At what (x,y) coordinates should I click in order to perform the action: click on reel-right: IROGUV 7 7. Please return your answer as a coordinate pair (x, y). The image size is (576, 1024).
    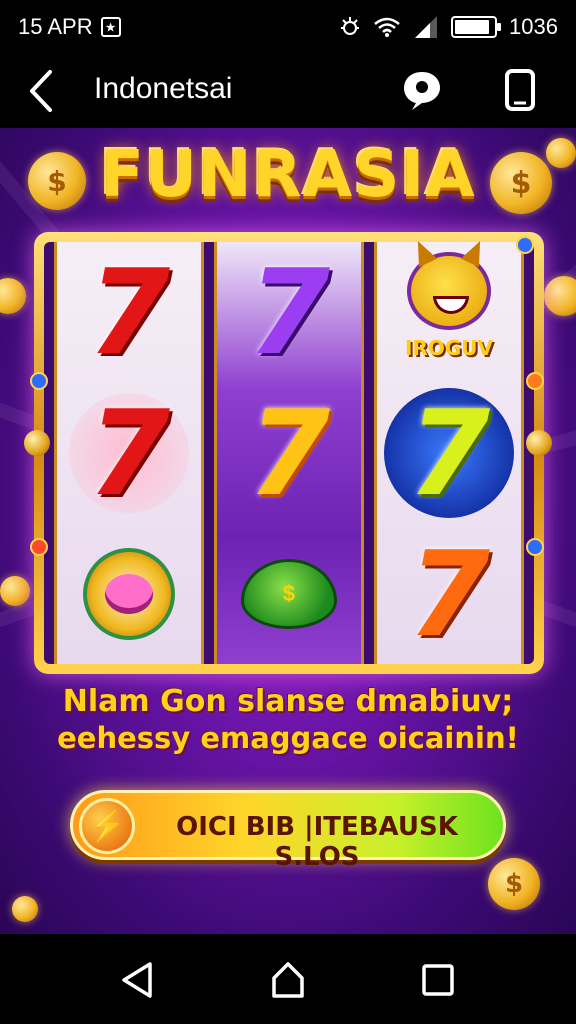
    Looking at the image, I should click on (449, 453).